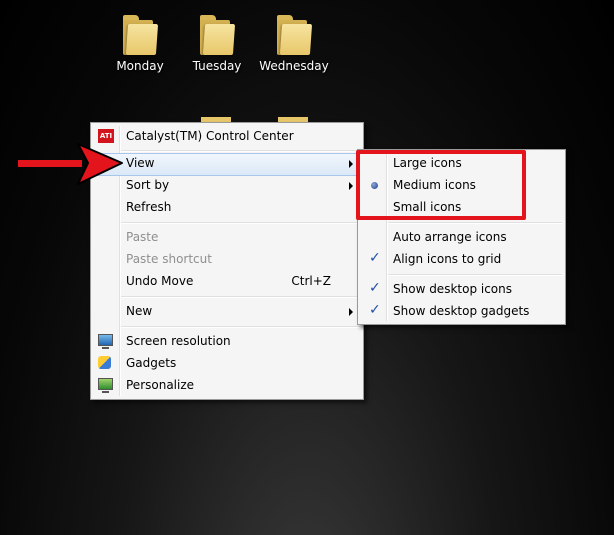  Describe the element at coordinates (160, 385) in the screenshot. I see `menu-item-label: Personalize` at that location.